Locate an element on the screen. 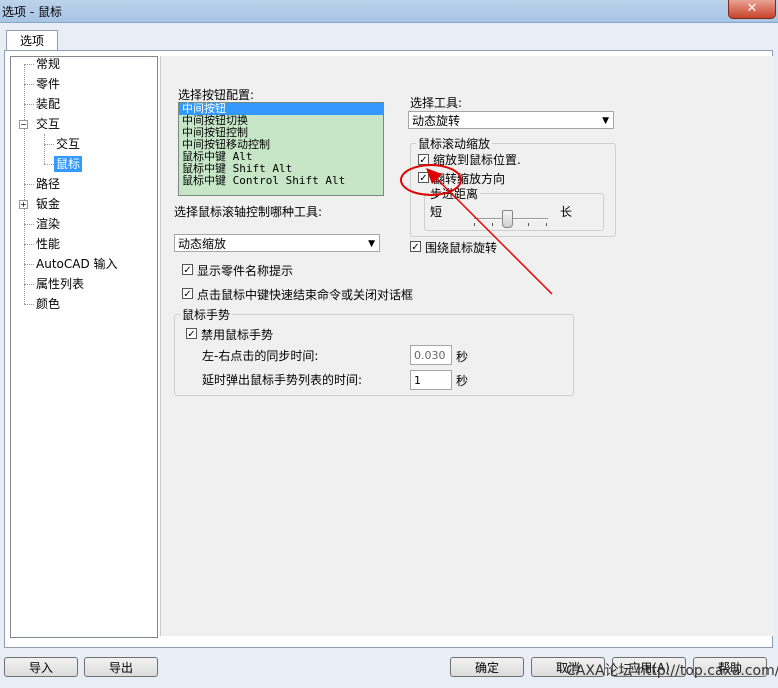 The image size is (778, 688). watermark-text: CAXA论坛 http://top.caxa.com/ is located at coordinates (672, 671).